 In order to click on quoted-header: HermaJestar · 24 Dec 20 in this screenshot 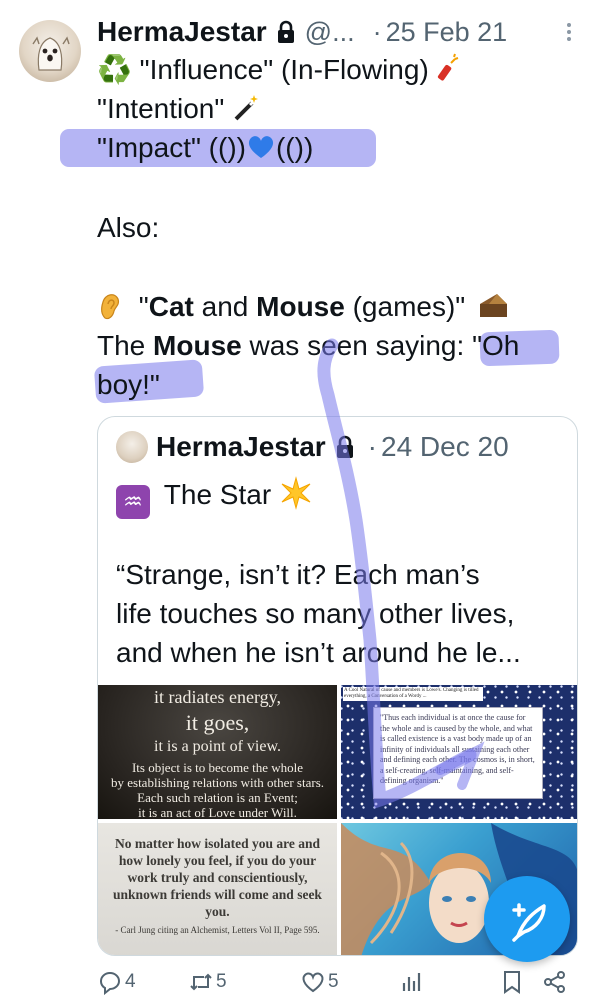, I will do `click(312, 447)`.